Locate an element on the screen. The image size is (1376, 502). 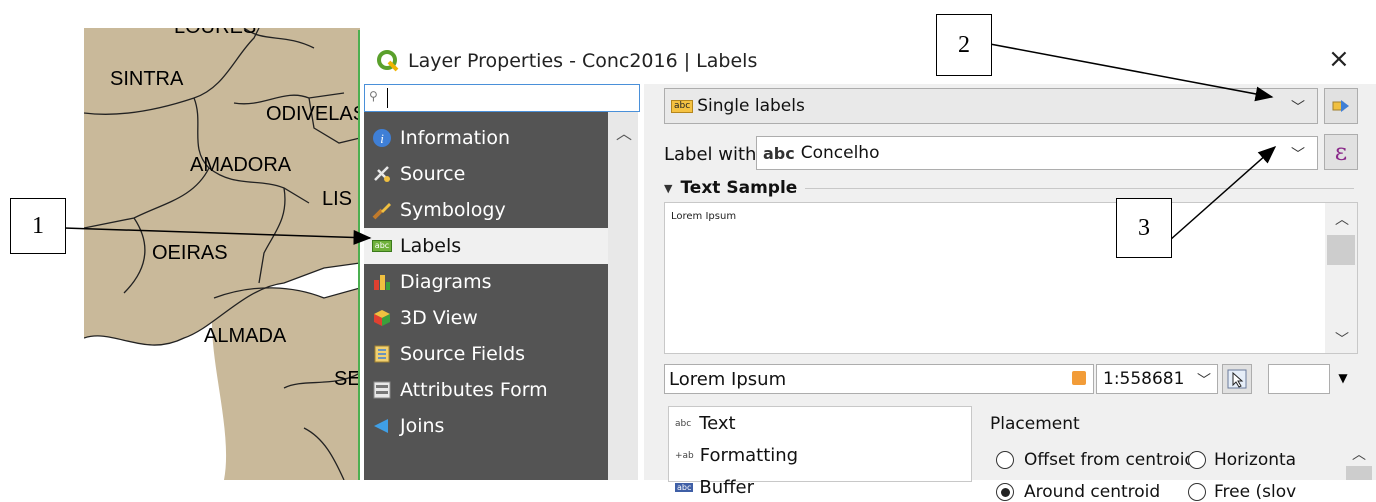
radio-free: Free (slov is located at coordinates (1265, 492).